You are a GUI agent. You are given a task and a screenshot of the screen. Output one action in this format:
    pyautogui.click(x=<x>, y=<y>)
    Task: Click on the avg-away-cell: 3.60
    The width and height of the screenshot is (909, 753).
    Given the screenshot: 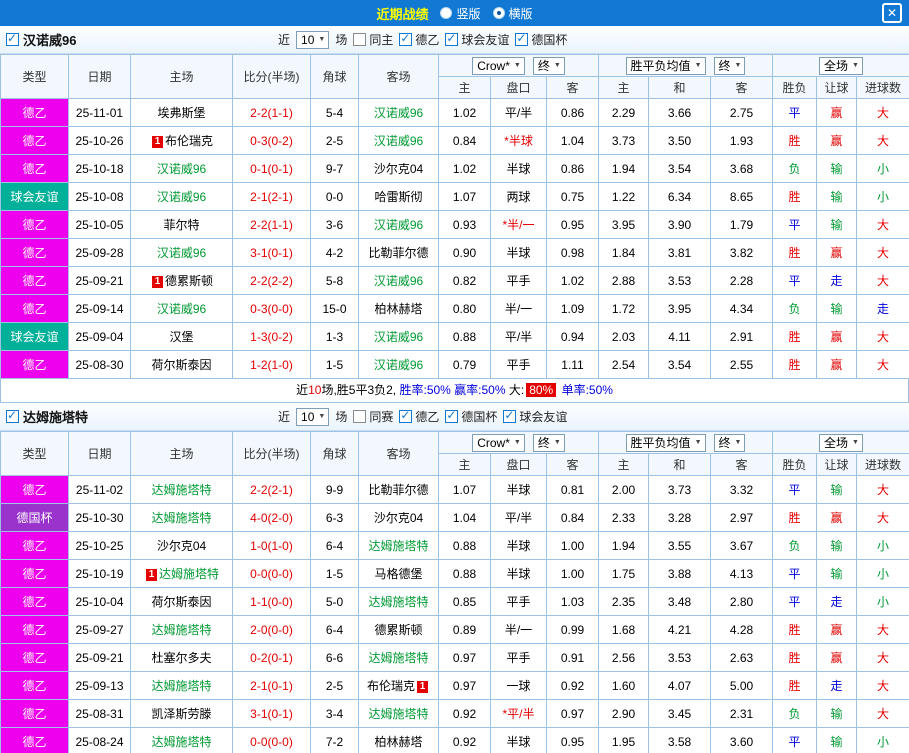 What is the action you would take?
    pyautogui.click(x=741, y=740)
    